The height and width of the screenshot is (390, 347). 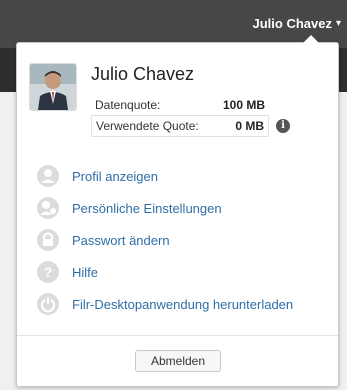 I want to click on menu-item-change-password: Passwort ändern, so click(x=182, y=240).